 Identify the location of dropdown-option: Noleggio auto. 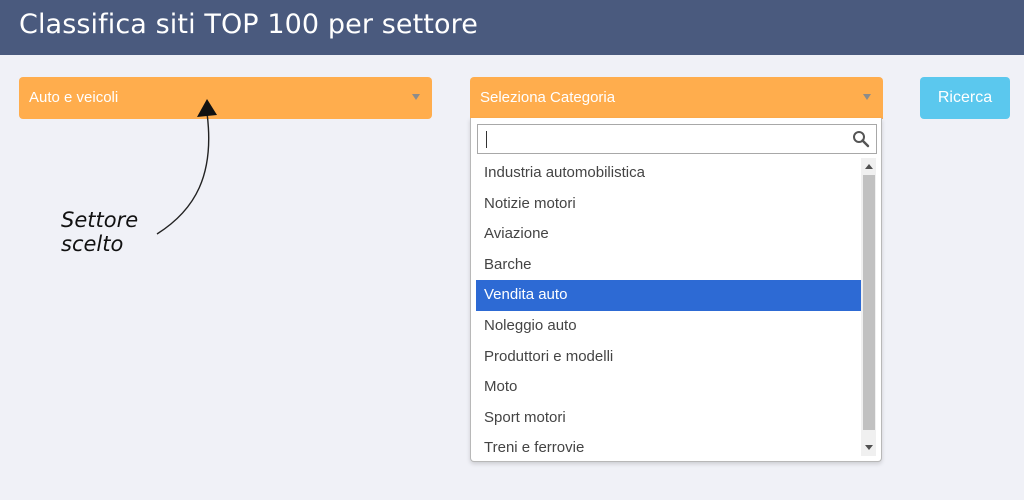
(668, 326).